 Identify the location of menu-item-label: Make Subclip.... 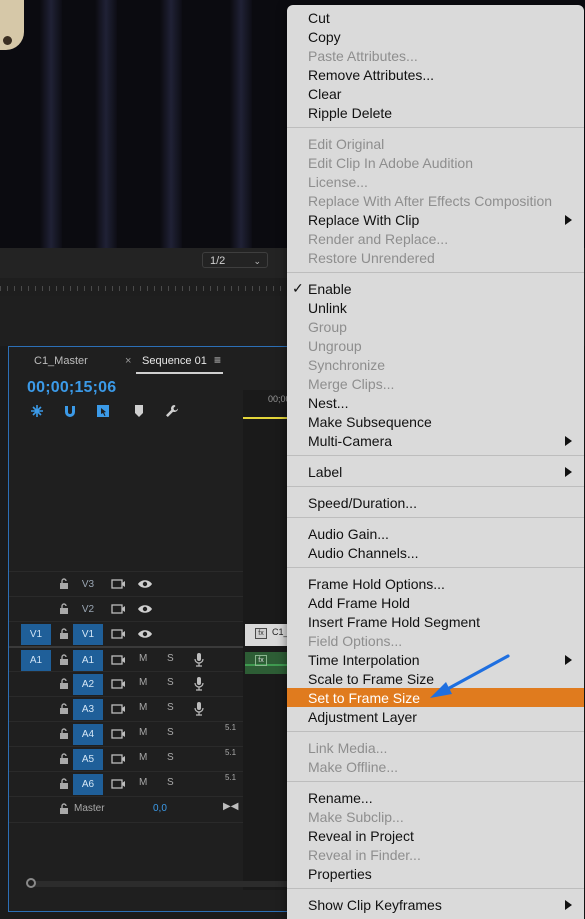
(356, 817).